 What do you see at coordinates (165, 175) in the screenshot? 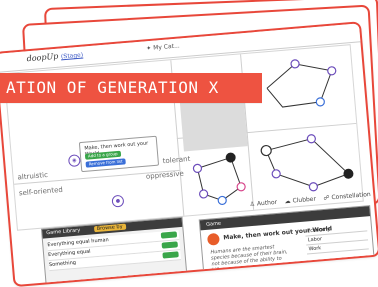
I see `axis-label-oppressive: oppressive` at bounding box center [165, 175].